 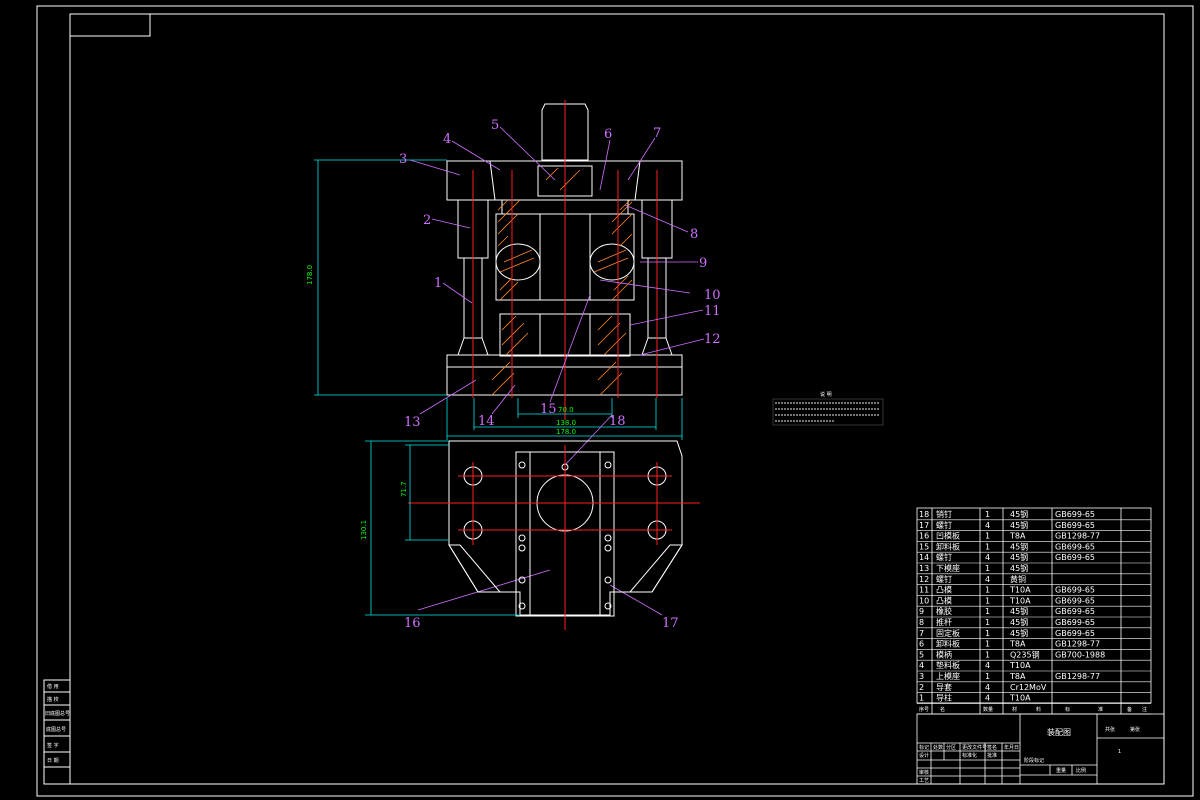 What do you see at coordinates (924, 536) in the screenshot?
I see `bom-cell-no: 16` at bounding box center [924, 536].